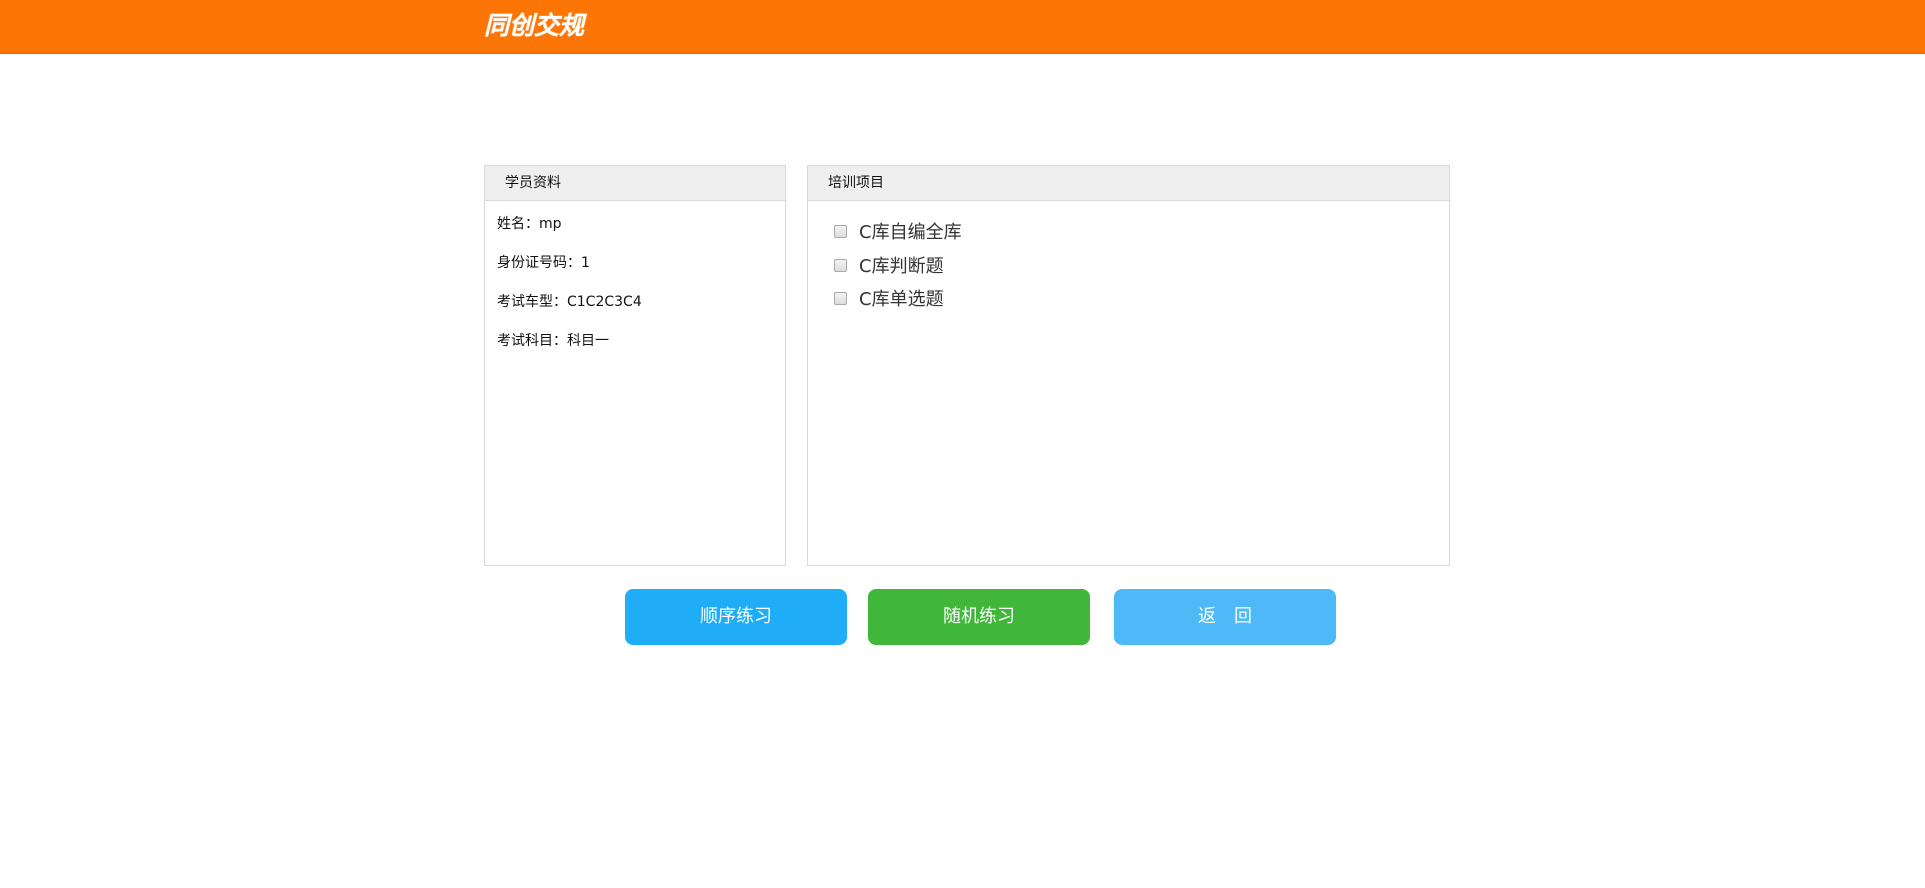 Image resolution: width=1925 pixels, height=888 pixels. I want to click on top-bar: 同创交规, so click(962, 27).